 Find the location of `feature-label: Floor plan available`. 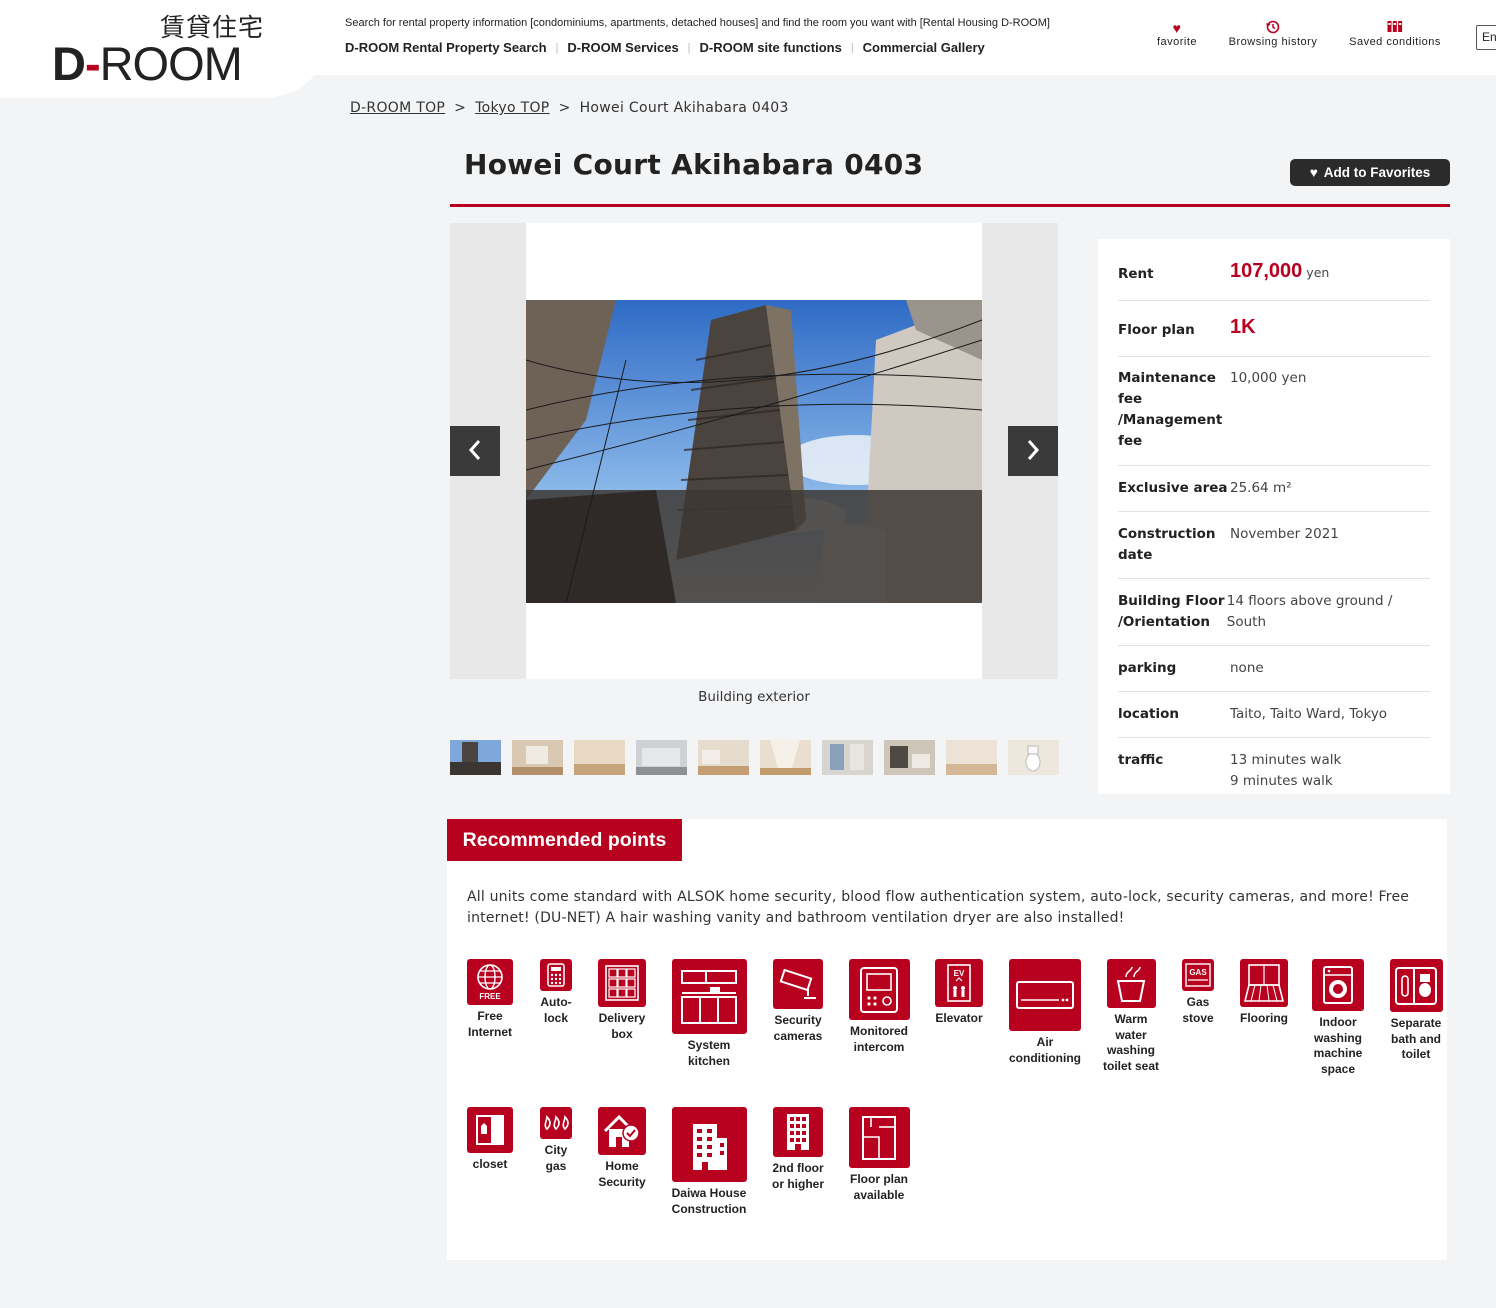

feature-label: Floor plan available is located at coordinates (879, 1187).